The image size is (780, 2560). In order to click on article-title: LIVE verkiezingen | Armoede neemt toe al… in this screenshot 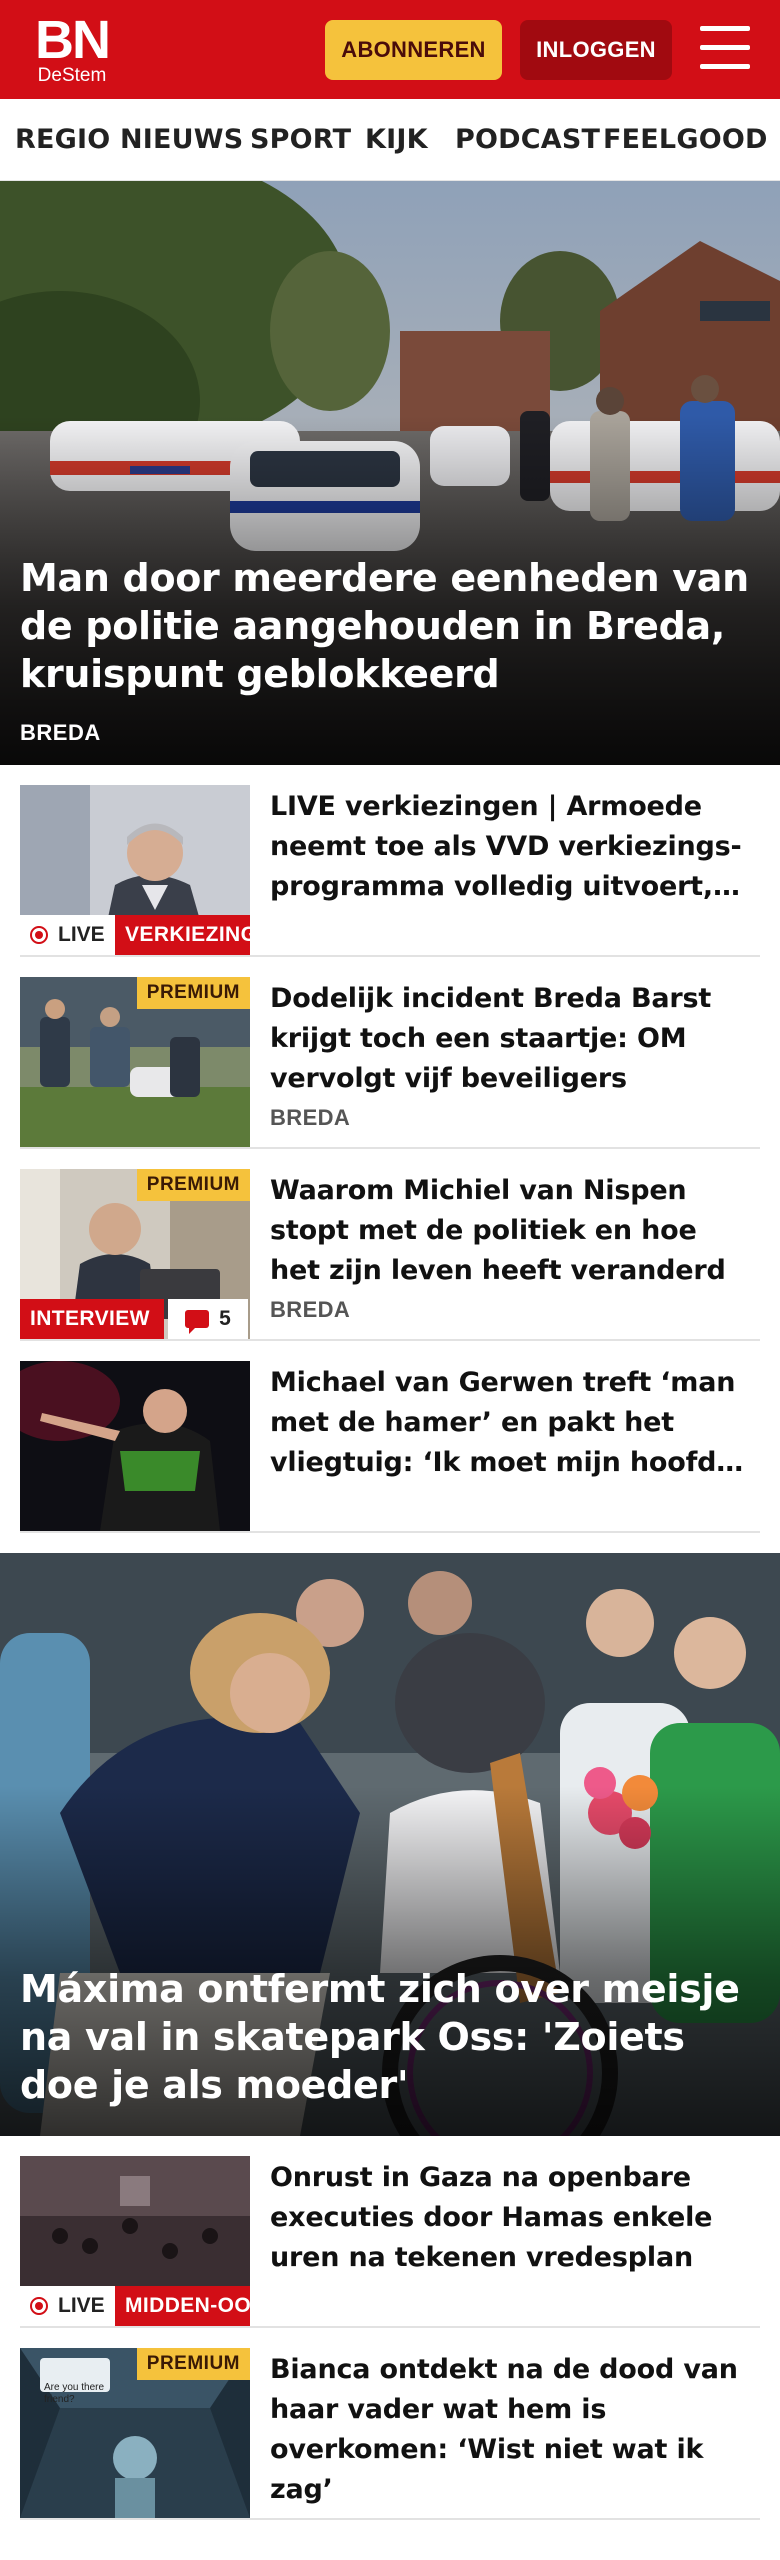, I will do `click(510, 847)`.